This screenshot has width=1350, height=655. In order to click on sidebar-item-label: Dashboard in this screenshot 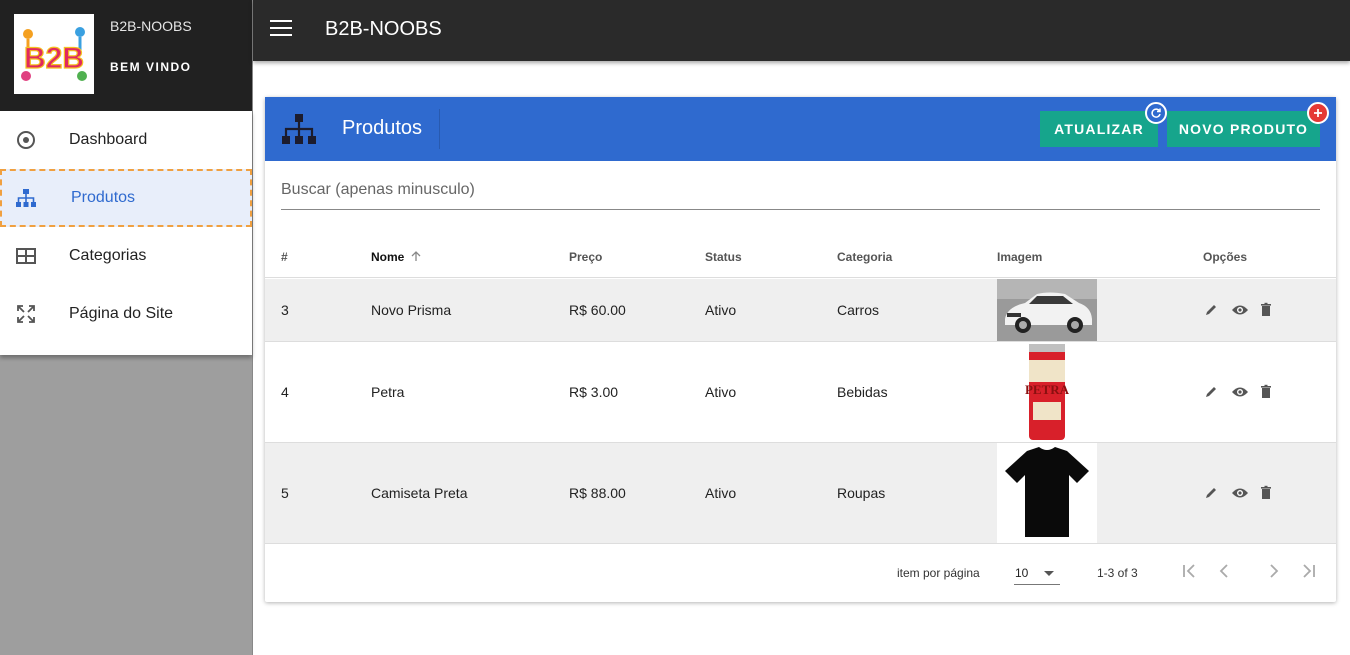, I will do `click(108, 139)`.